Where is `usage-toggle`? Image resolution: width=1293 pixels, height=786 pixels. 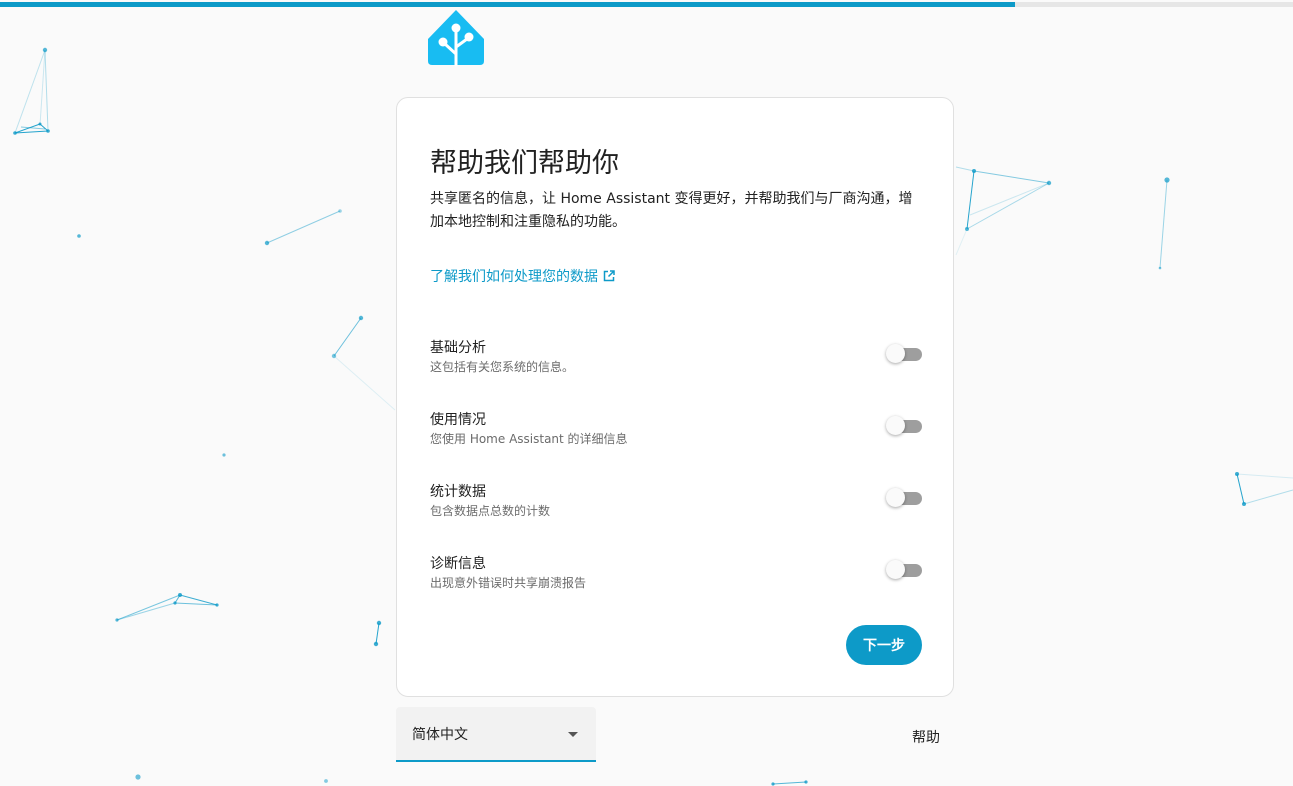
usage-toggle is located at coordinates (905, 426).